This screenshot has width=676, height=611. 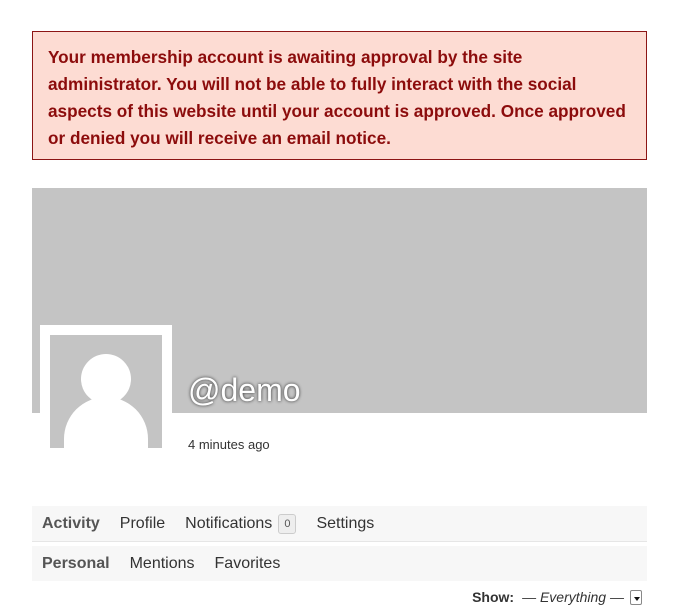 I want to click on tab-label: Settings, so click(x=345, y=523).